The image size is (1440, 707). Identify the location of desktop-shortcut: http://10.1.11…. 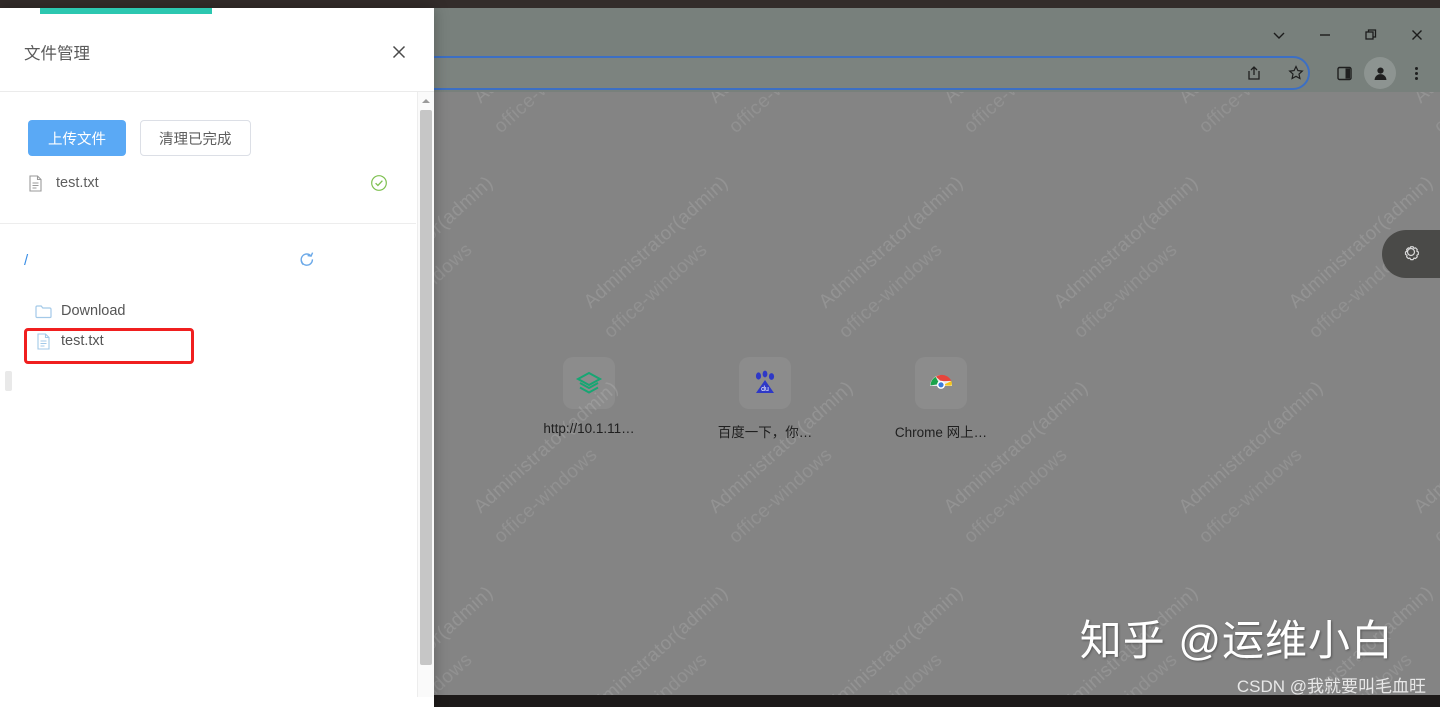
(589, 399).